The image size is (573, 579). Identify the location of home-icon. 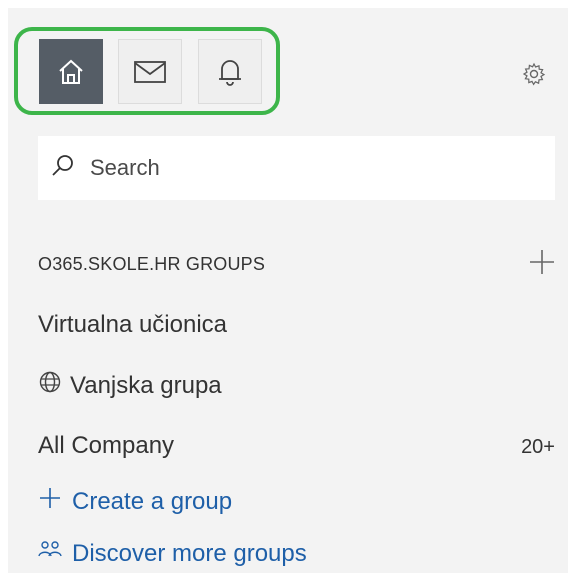
(71, 72).